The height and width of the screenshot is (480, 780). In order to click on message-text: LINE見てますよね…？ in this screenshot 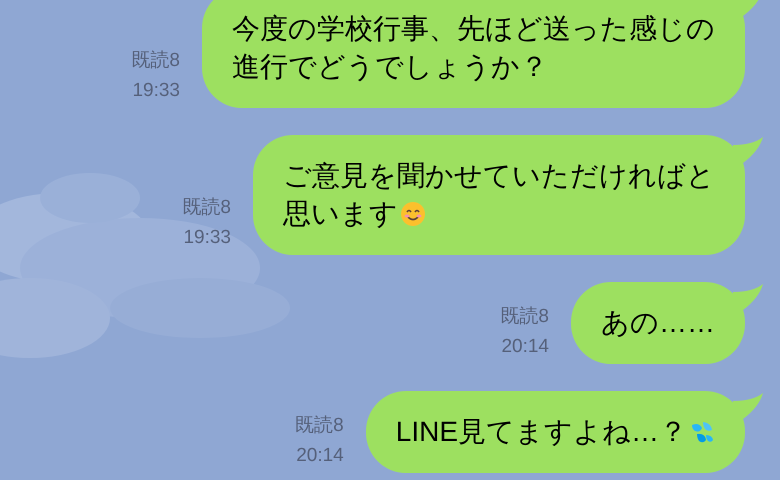, I will do `click(541, 432)`.